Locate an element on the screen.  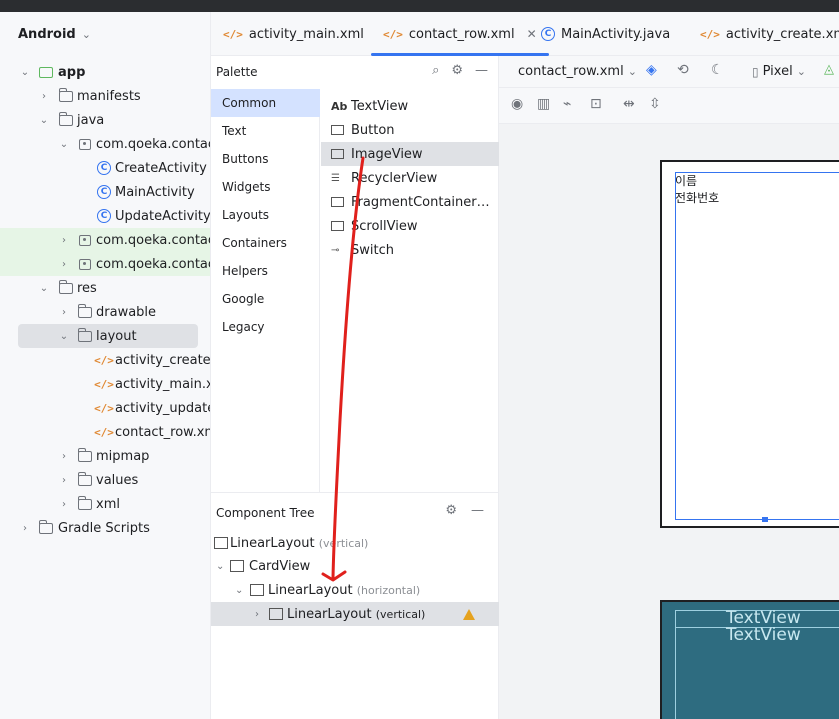
tree-item-label: xml is located at coordinates (108, 504).